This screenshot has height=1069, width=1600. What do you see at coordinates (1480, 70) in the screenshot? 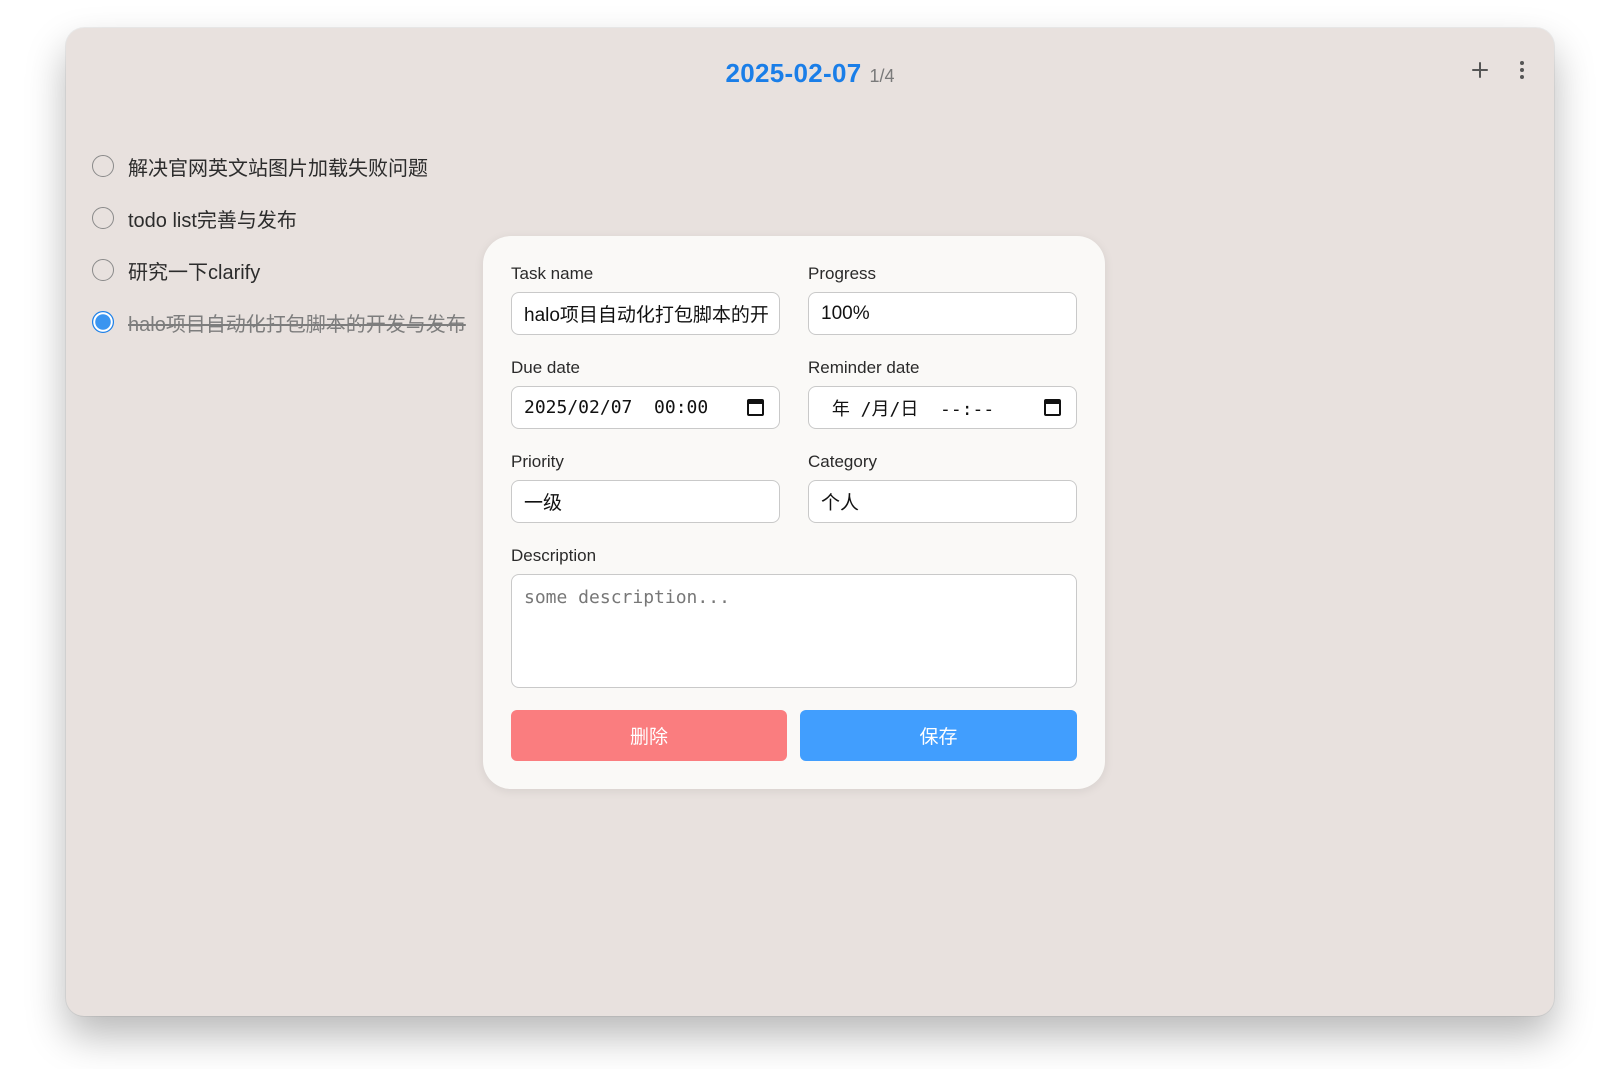
I see `add-icon` at bounding box center [1480, 70].